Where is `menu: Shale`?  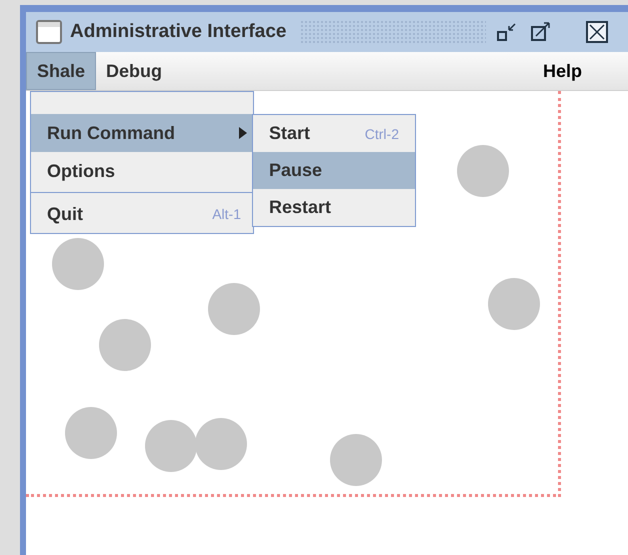
menu: Shale is located at coordinates (61, 71).